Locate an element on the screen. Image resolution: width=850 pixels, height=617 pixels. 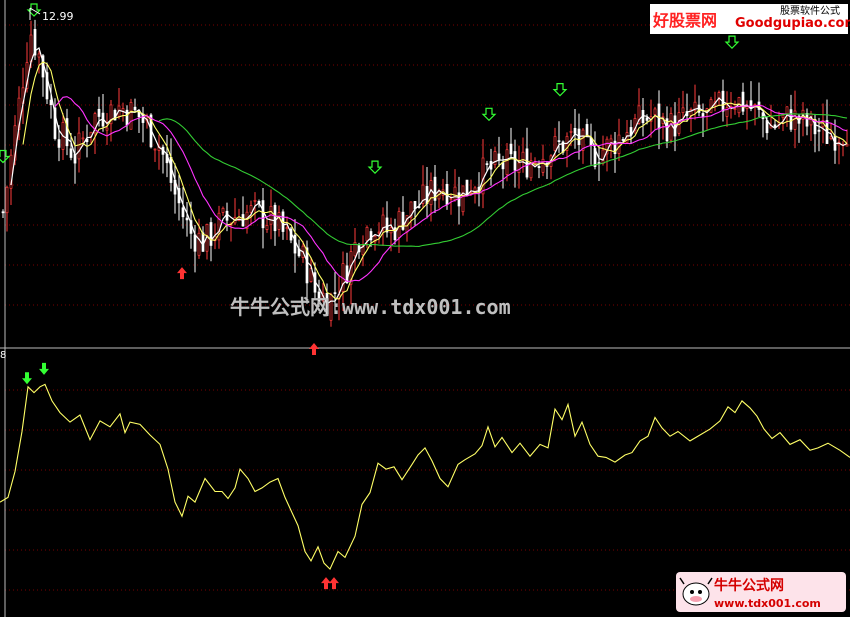
goodgupiao-logo: 好股票网 Goodgupiao.com 股票软件公式 is located at coordinates (750, 19).